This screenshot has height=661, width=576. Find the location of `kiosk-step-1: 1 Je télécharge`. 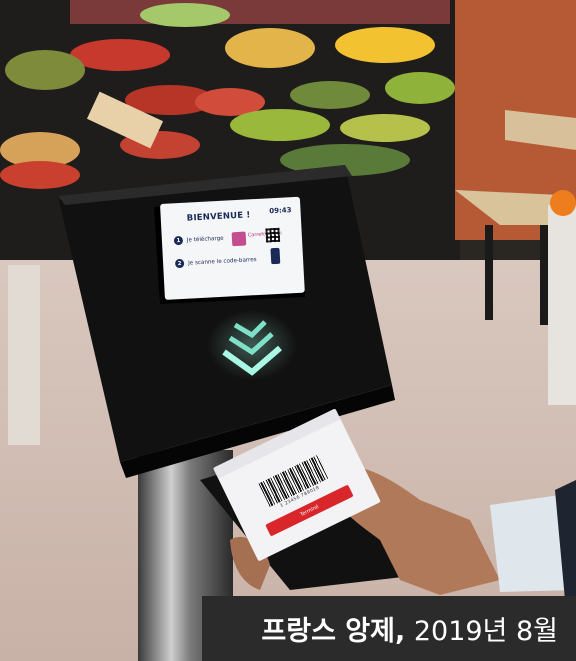

kiosk-step-1: 1 Je télécharge is located at coordinates (198, 240).